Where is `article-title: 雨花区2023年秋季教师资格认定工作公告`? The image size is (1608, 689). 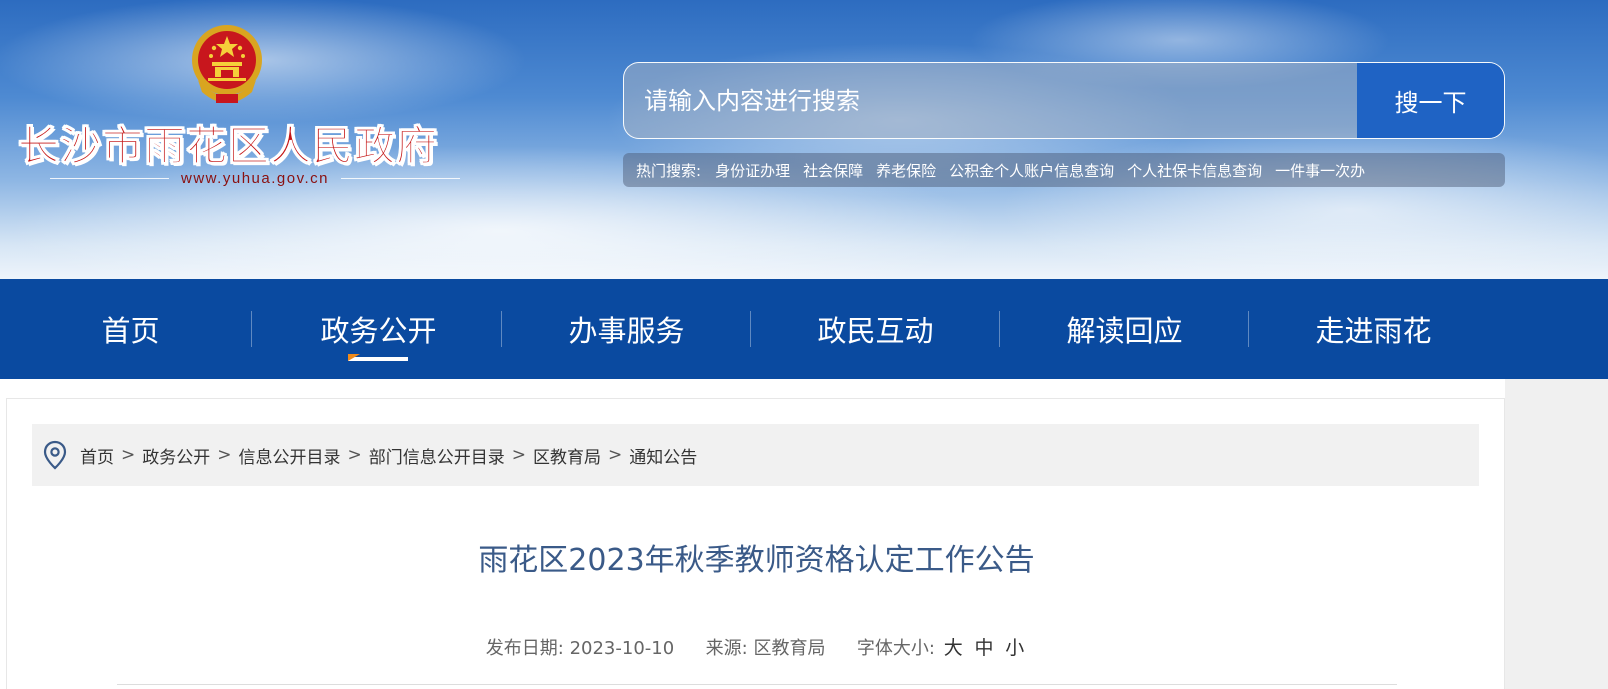 article-title: 雨花区2023年秋季教师资格认定工作公告 is located at coordinates (756, 560).